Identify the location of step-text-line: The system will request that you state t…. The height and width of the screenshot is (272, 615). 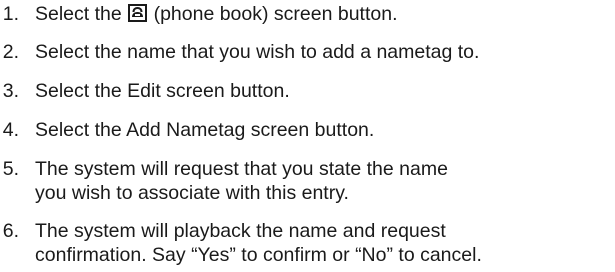
(241, 169).